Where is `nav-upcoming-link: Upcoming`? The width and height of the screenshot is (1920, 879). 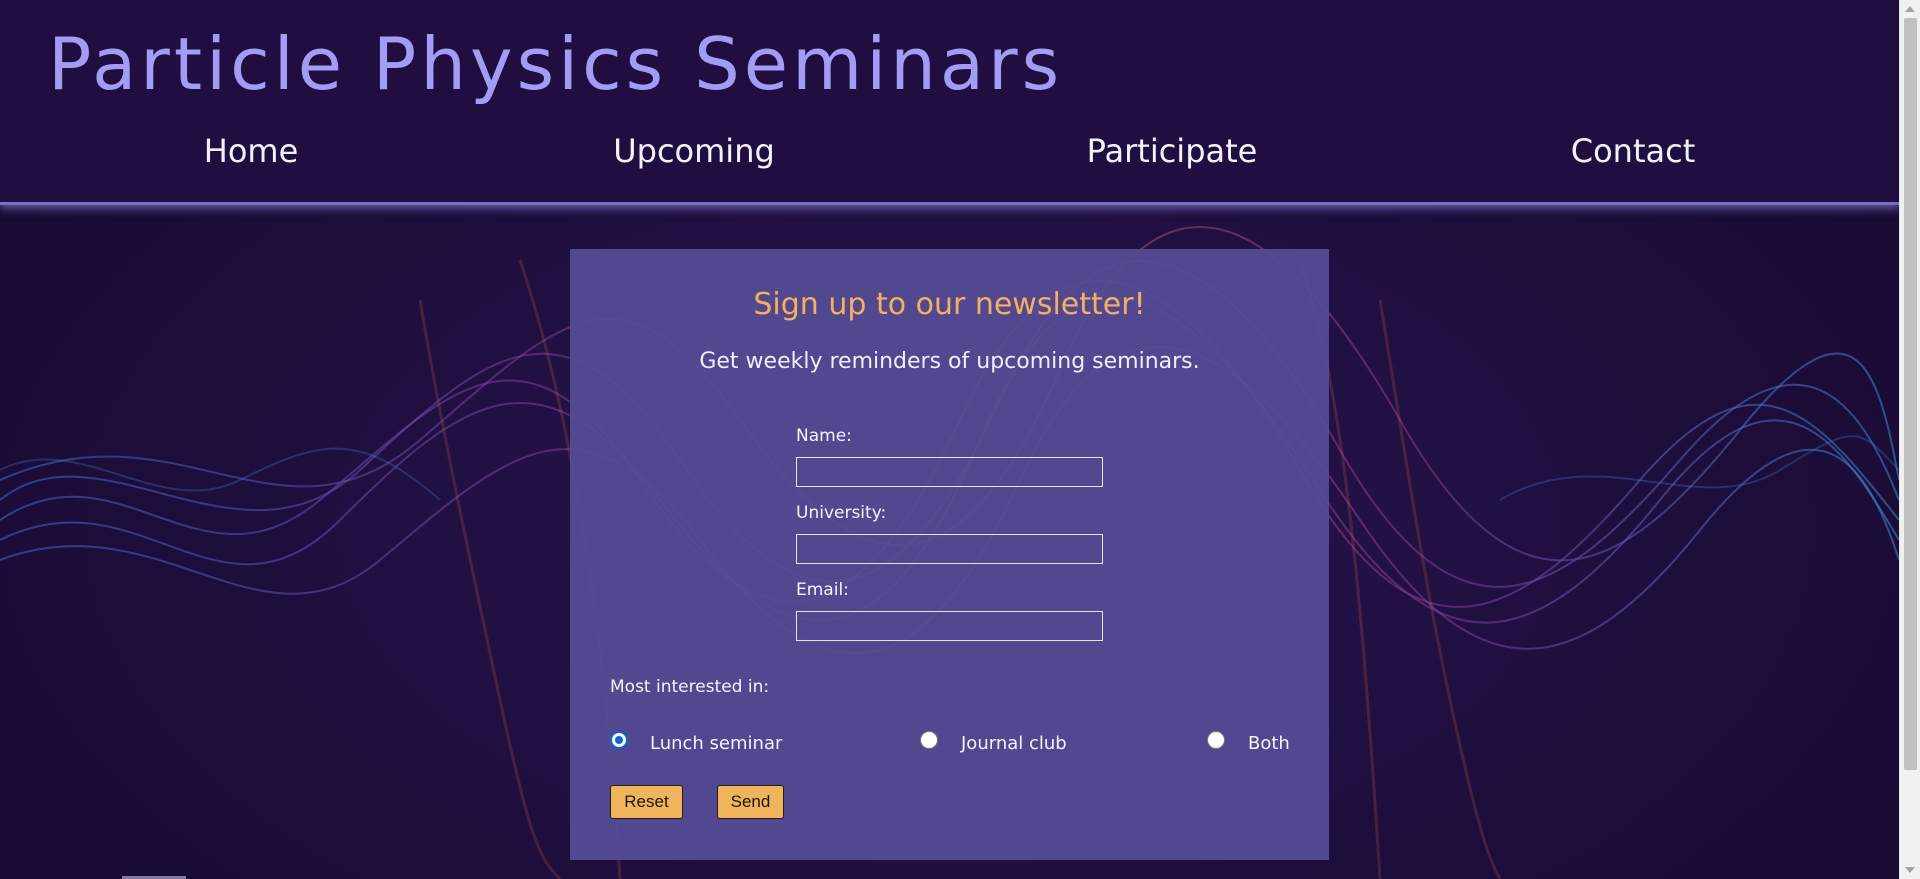
nav-upcoming-link: Upcoming is located at coordinates (694, 151).